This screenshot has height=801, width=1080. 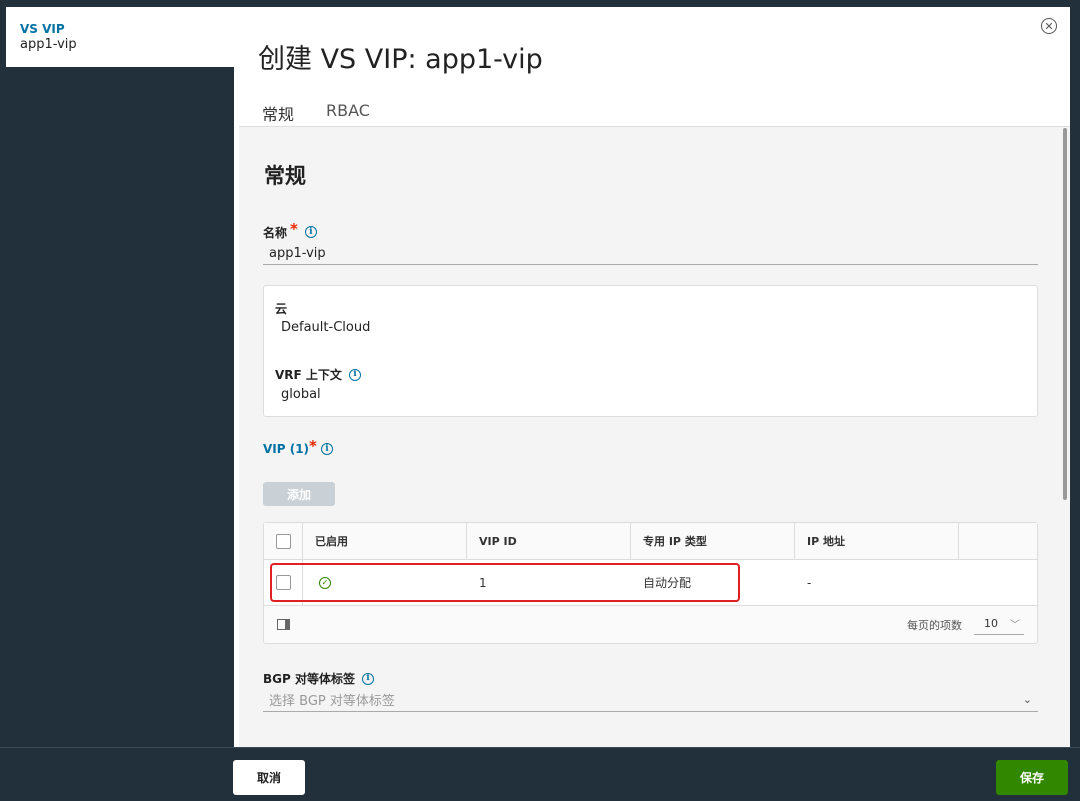 I want to click on column-toggle-icon, so click(x=283, y=624).